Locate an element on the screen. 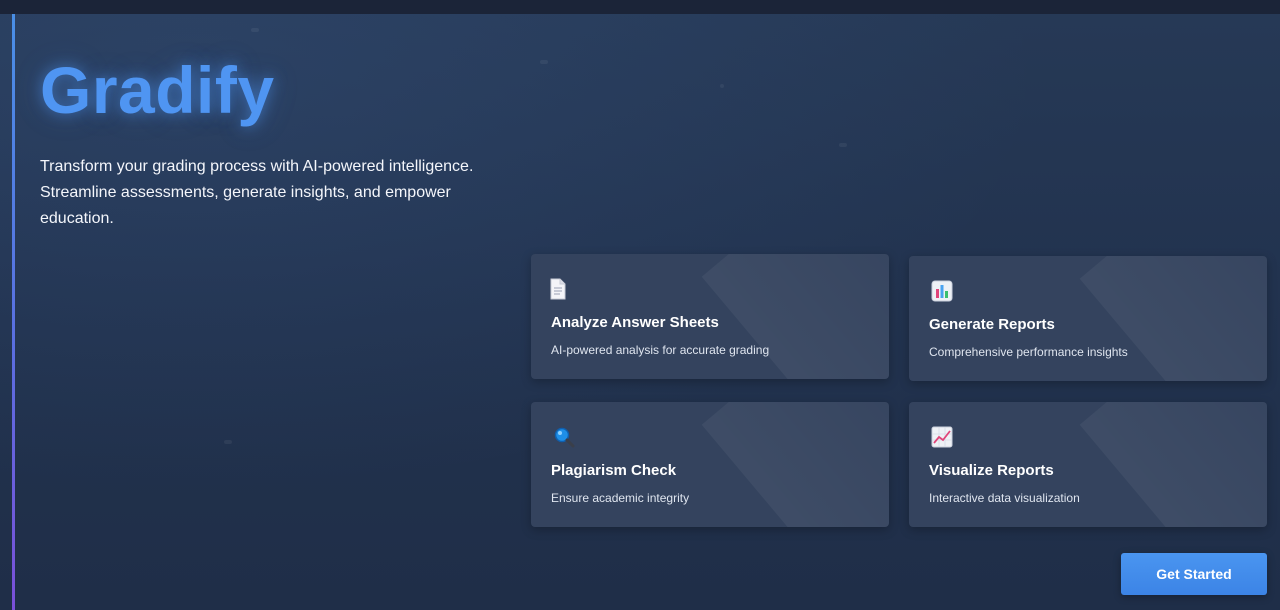  feature-card-description: AI-powered analysis for accurate grading is located at coordinates (660, 350).